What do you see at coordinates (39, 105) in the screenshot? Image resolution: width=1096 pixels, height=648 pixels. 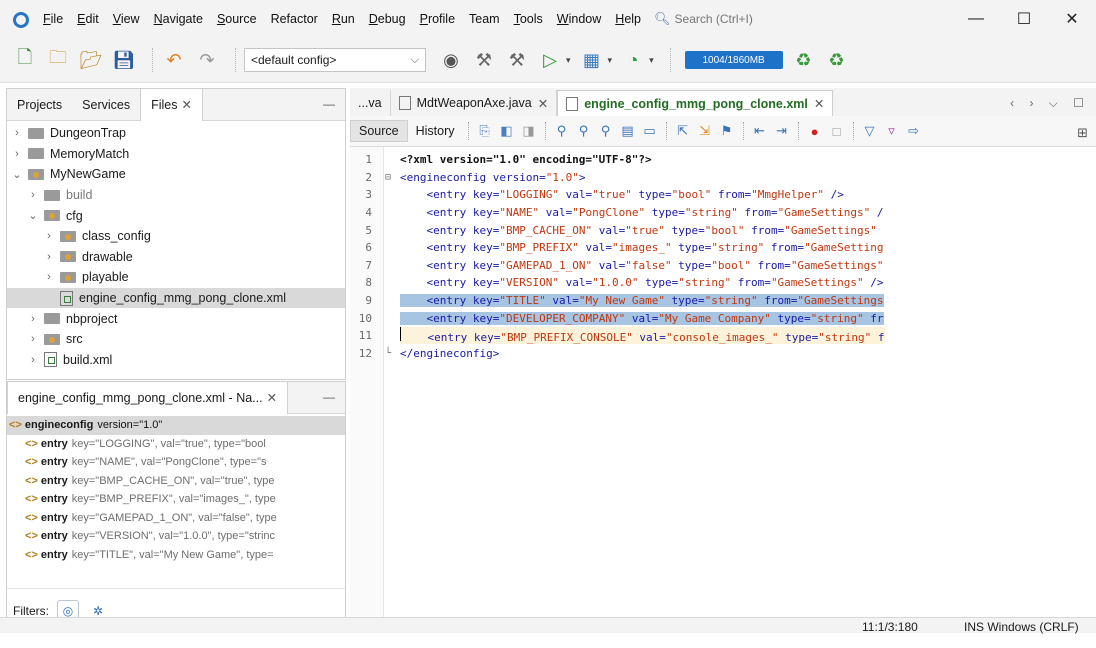 I see `tab-projects: Projects` at bounding box center [39, 105].